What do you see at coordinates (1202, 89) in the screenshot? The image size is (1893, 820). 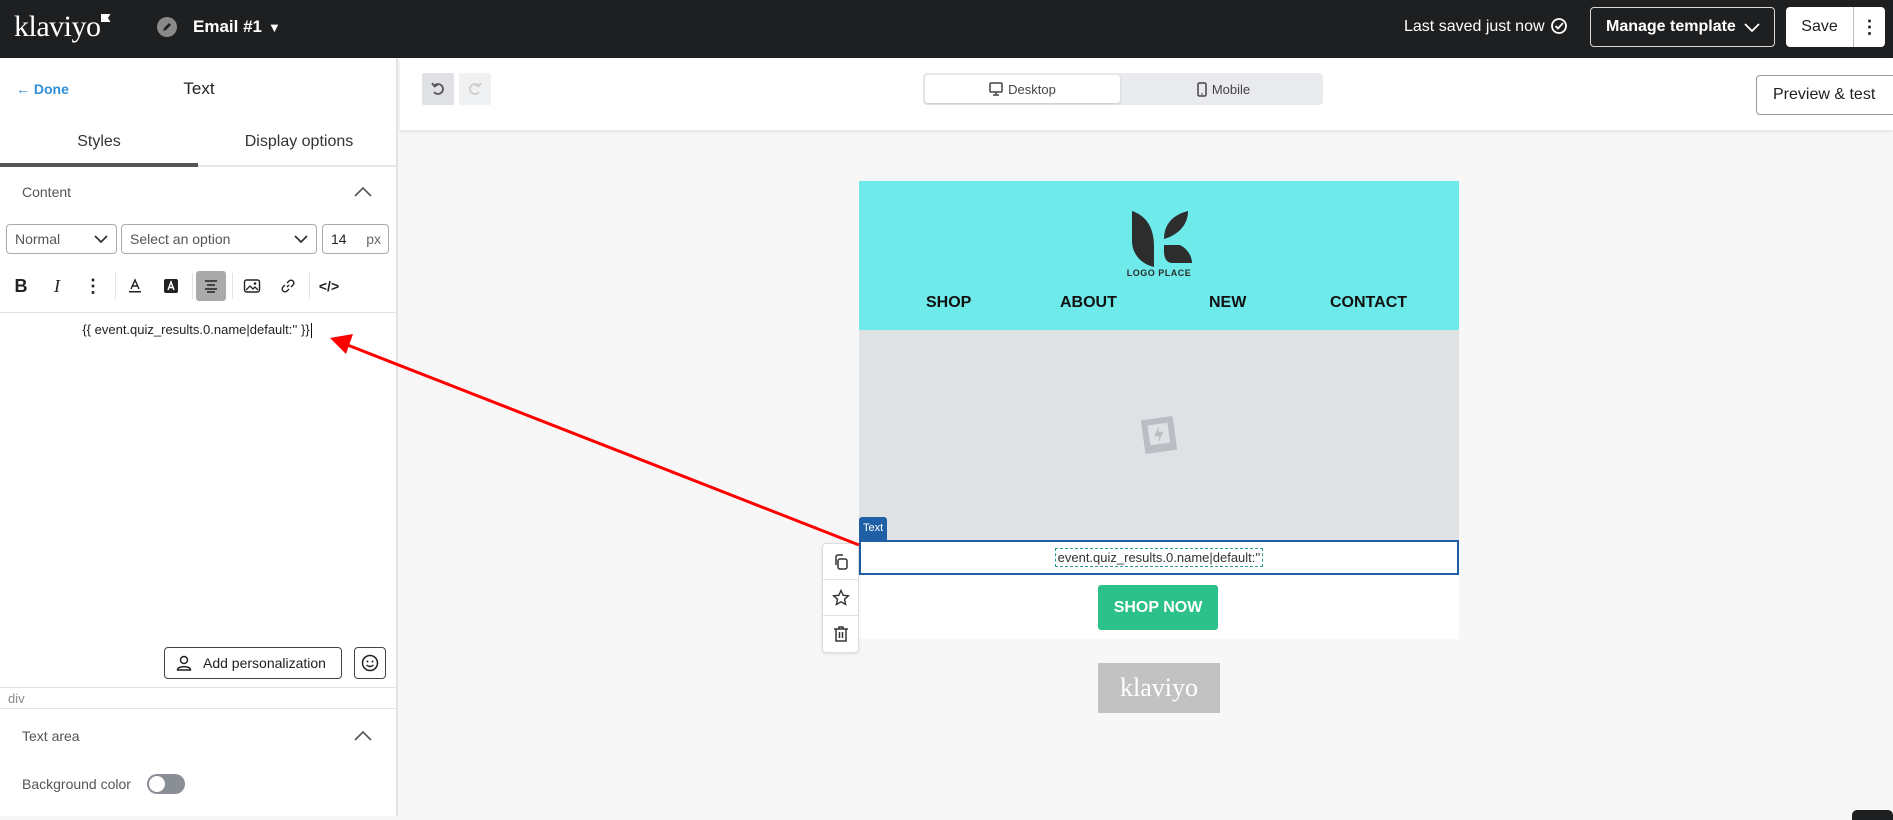 I see `mobile-icon` at bounding box center [1202, 89].